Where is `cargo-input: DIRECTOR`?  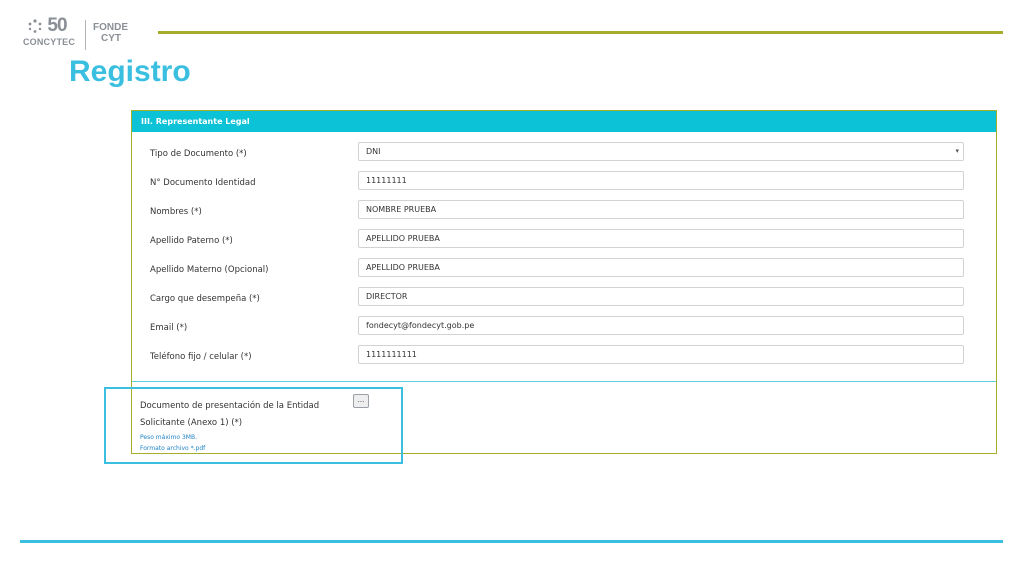
cargo-input: DIRECTOR is located at coordinates (661, 296).